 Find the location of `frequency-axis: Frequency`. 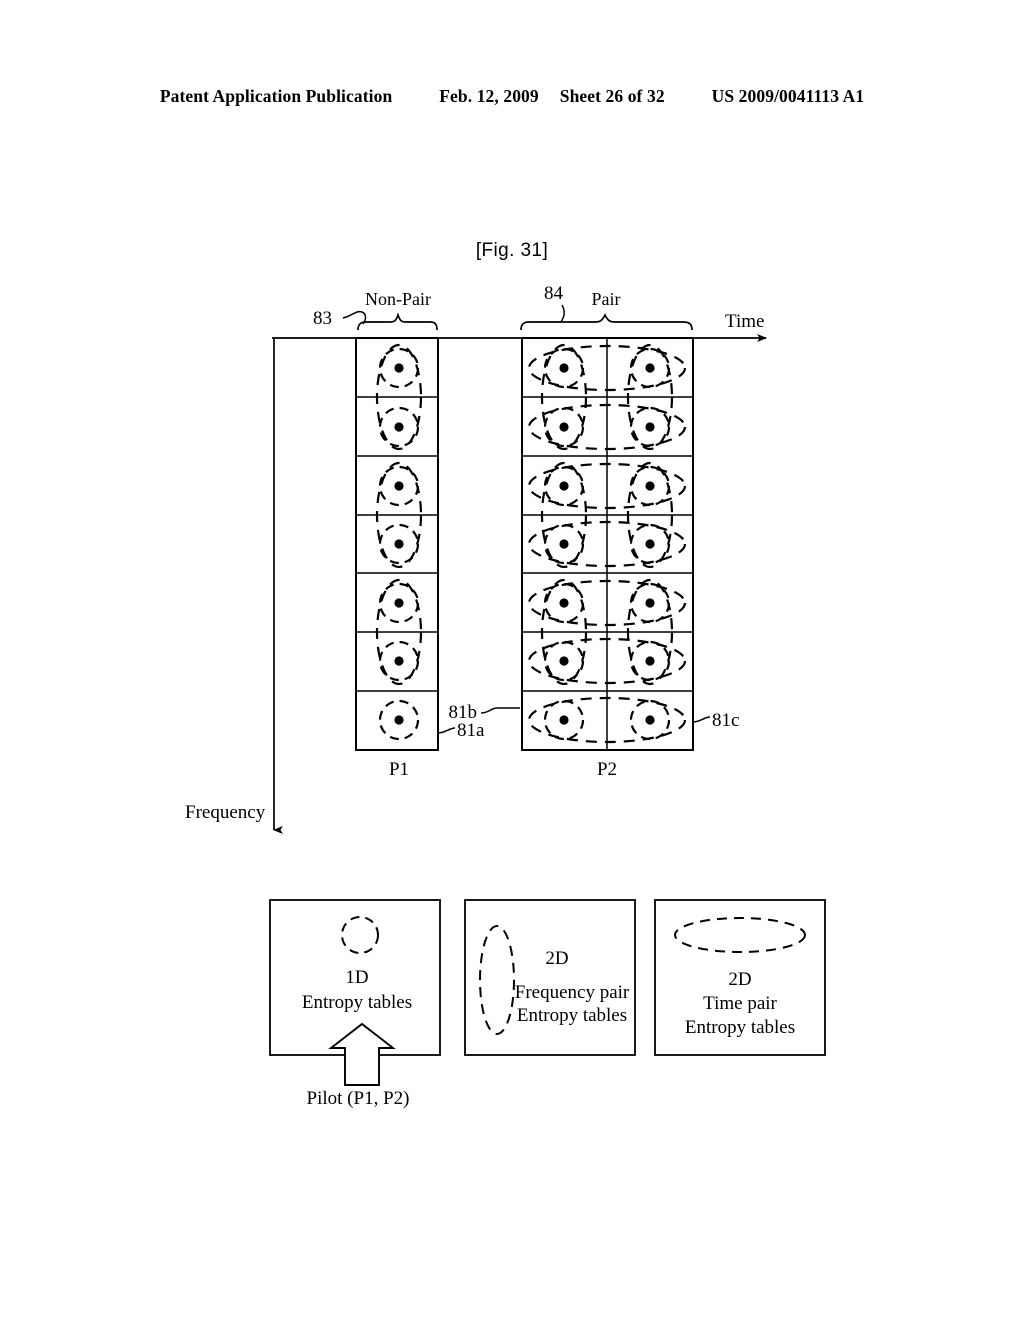

frequency-axis: Frequency is located at coordinates (234, 586).